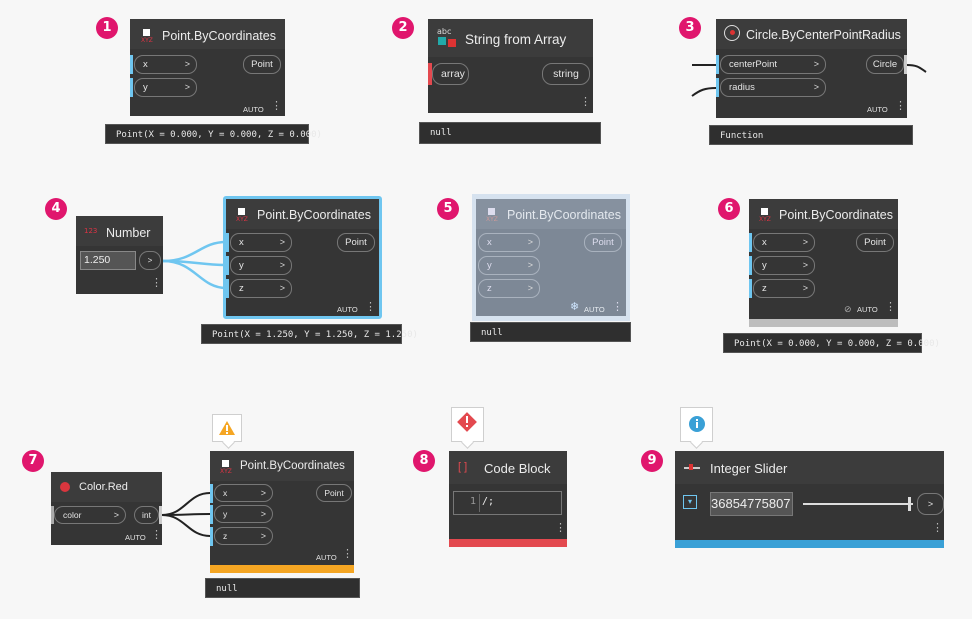 This screenshot has height=619, width=972. What do you see at coordinates (309, 334) in the screenshot?
I see `preview-bubble: Point(X = 1.250, Y = 1.250, Z = 1.250)` at bounding box center [309, 334].